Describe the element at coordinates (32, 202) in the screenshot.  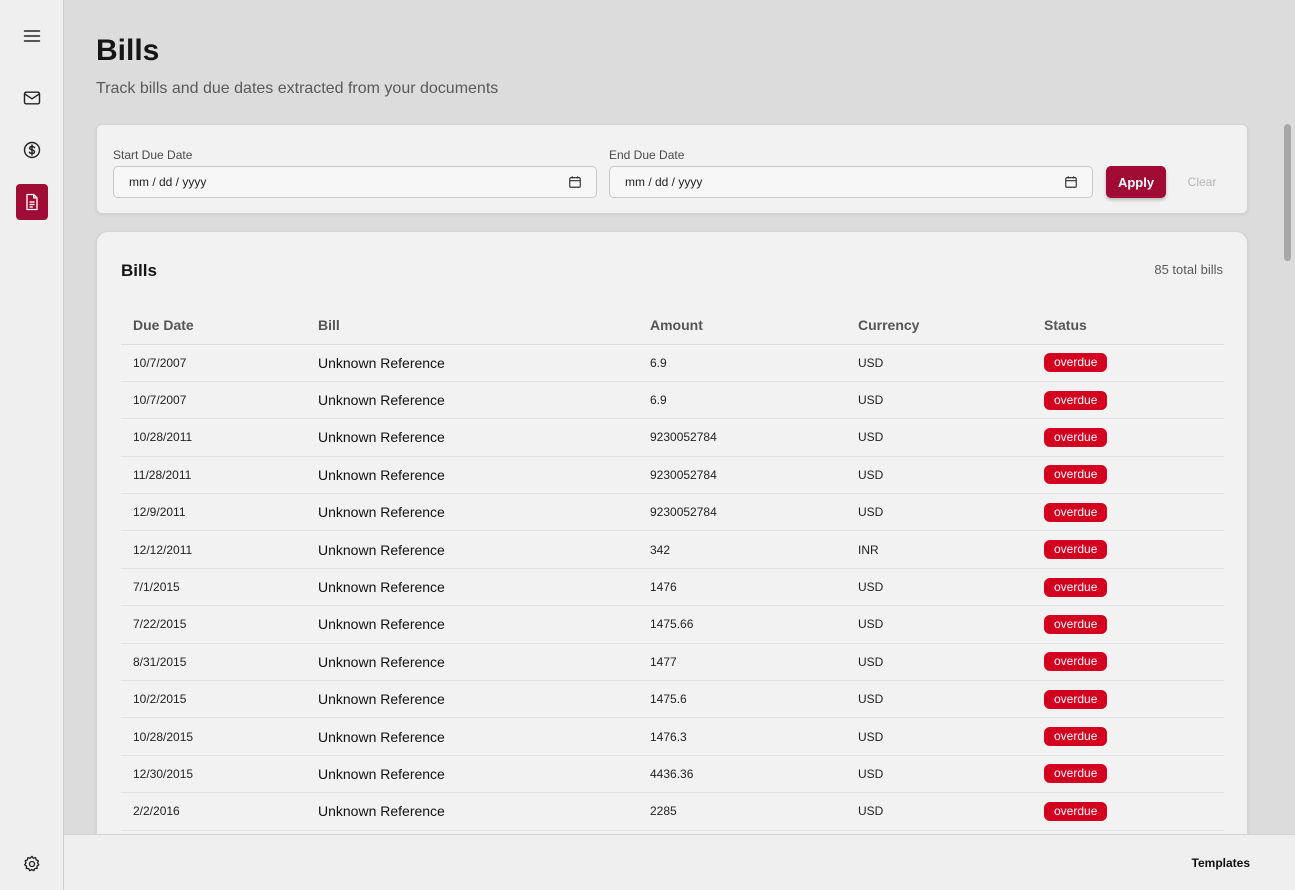
I see `sidebar-item-bills` at that location.